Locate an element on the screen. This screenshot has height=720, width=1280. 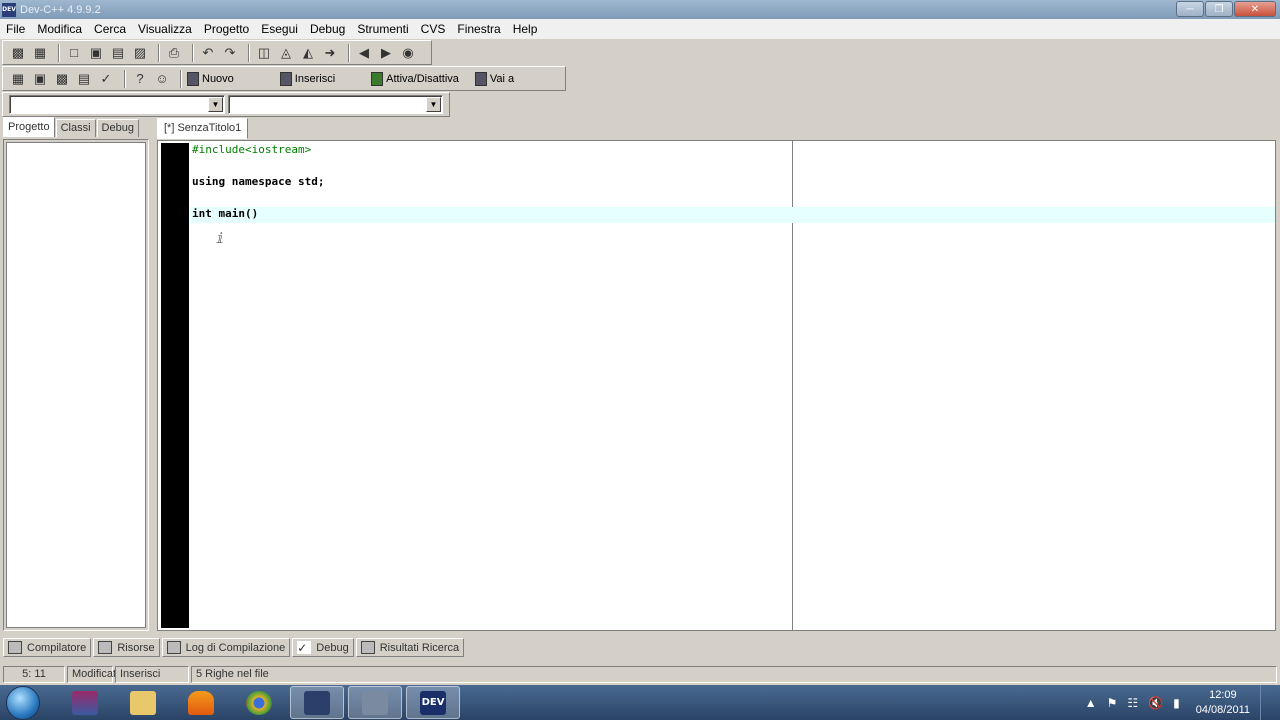
undo-icon: ↶ is located at coordinates (208, 53).